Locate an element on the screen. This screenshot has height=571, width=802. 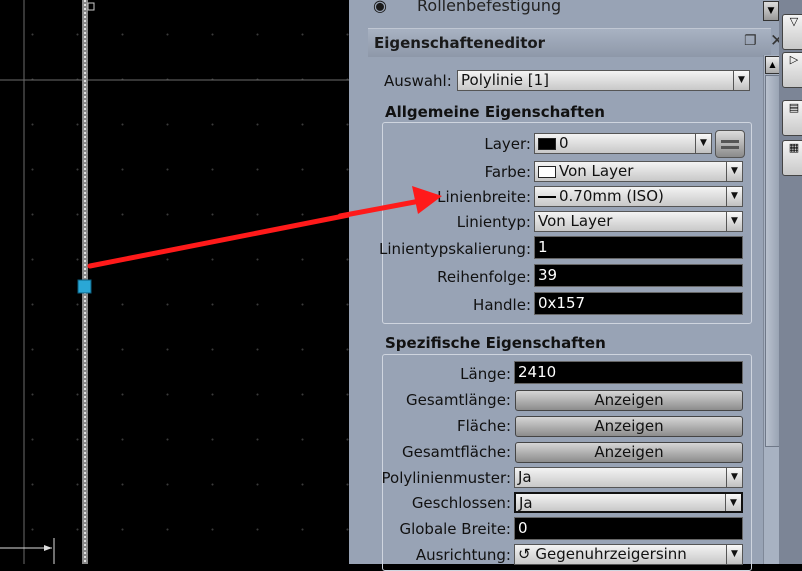
orientation-value: Gegenuhrzeigersinn is located at coordinates (611, 554).